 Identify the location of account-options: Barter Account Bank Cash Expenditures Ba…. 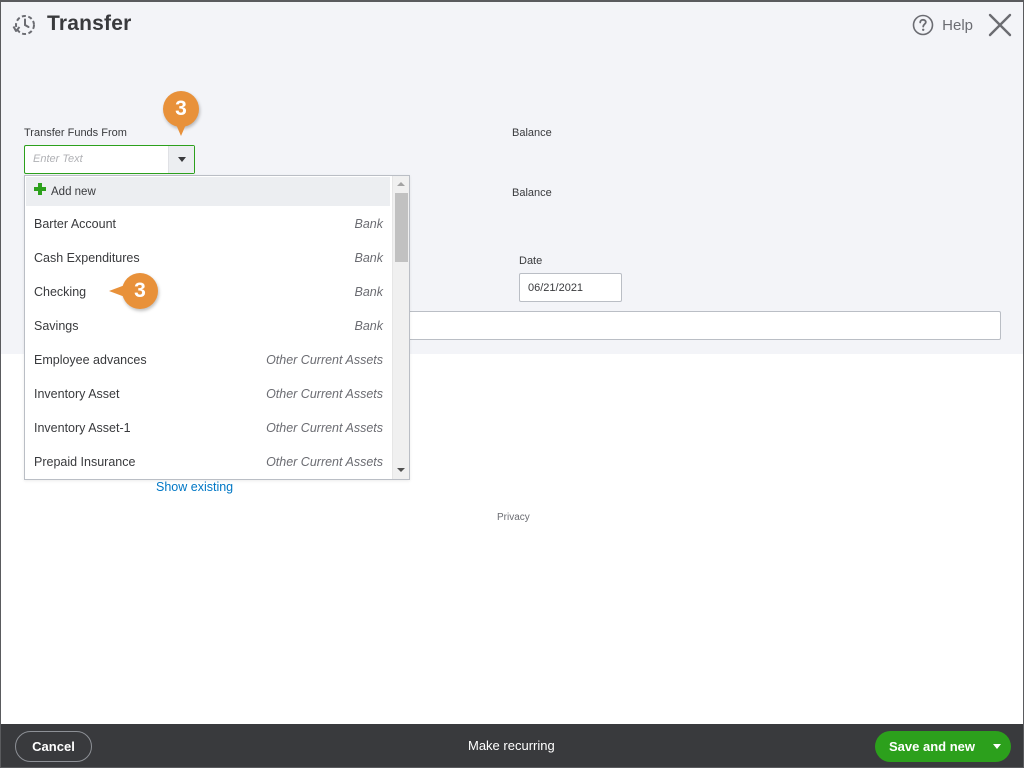
(208, 342).